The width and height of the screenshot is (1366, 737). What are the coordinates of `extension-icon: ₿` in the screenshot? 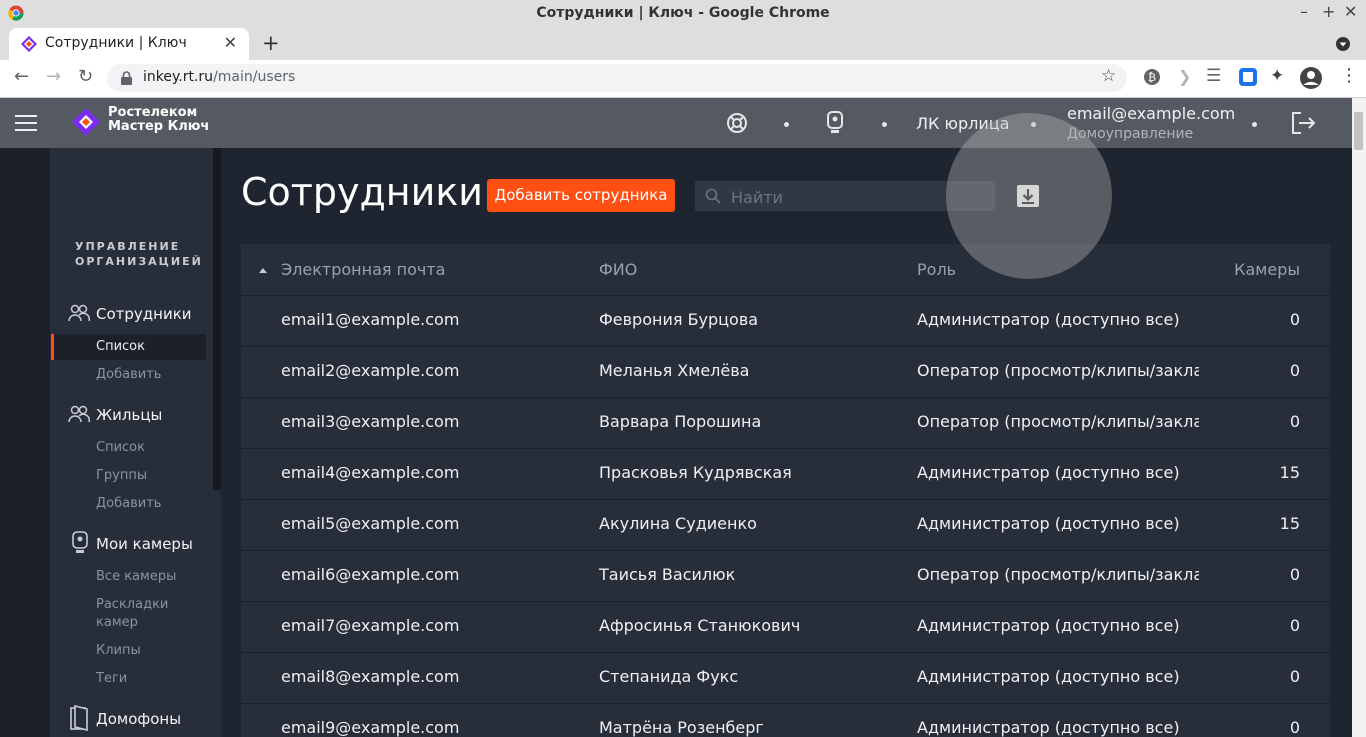 It's located at (1152, 77).